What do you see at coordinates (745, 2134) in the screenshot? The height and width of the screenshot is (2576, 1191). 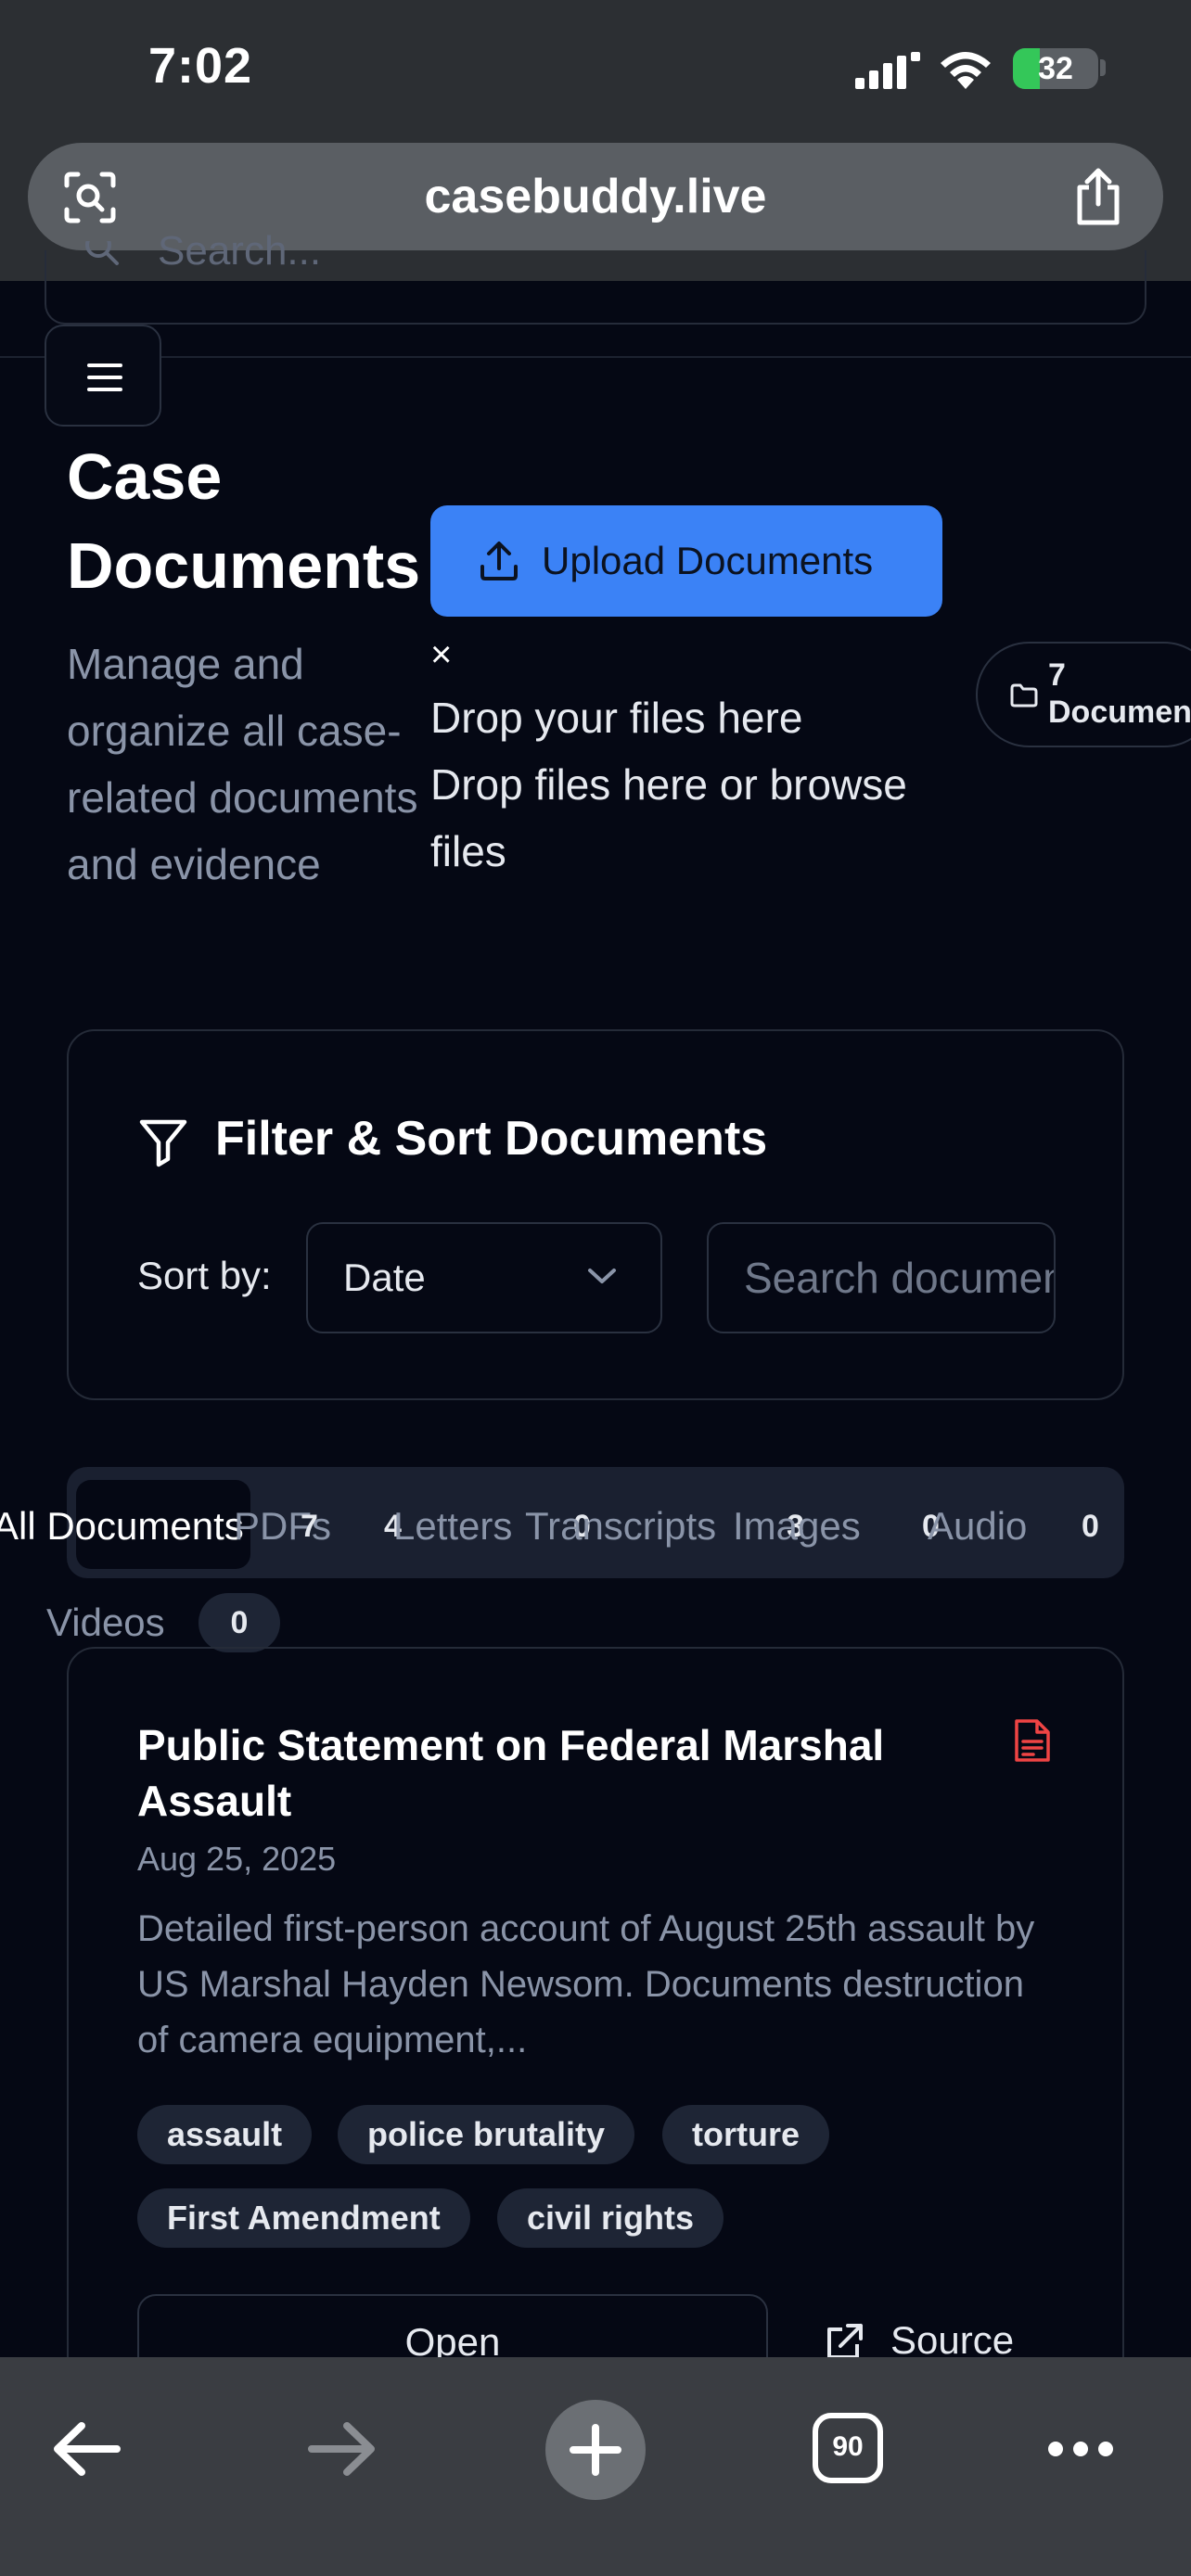 I see `tag: torture` at bounding box center [745, 2134].